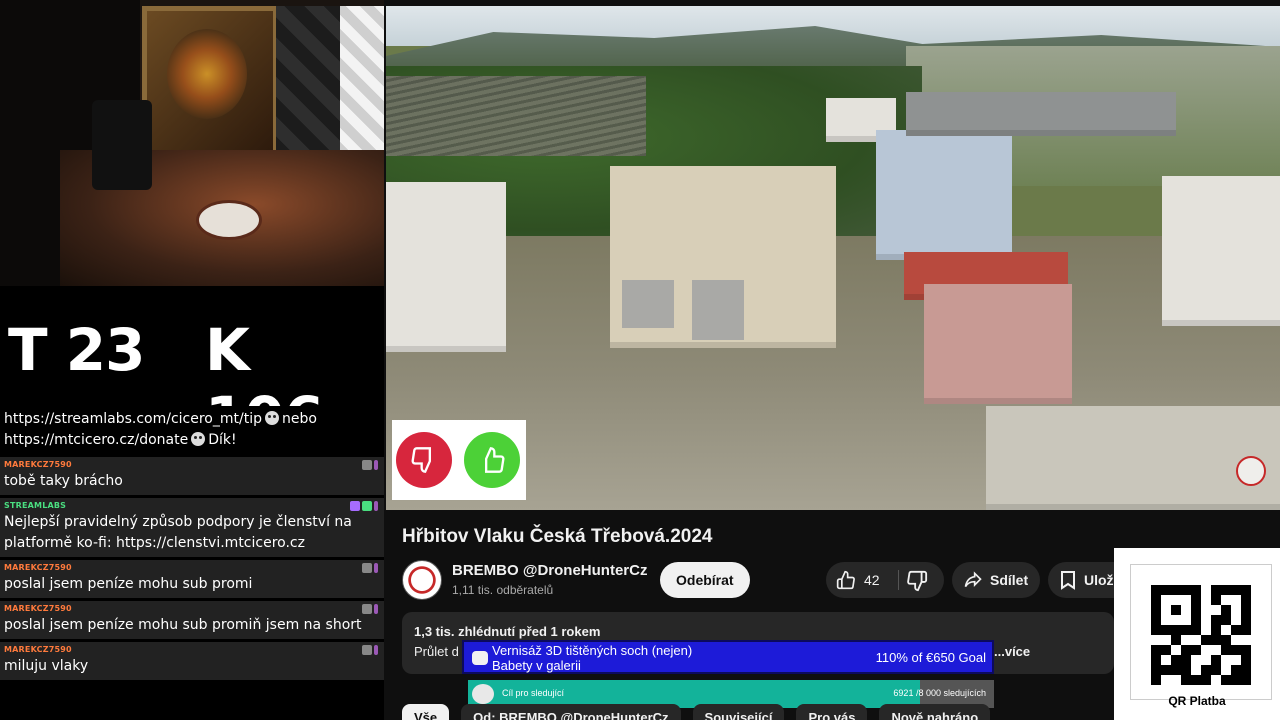 This screenshot has width=1280, height=720. Describe the element at coordinates (299, 419) in the screenshot. I see `chat-word: nebo` at that location.